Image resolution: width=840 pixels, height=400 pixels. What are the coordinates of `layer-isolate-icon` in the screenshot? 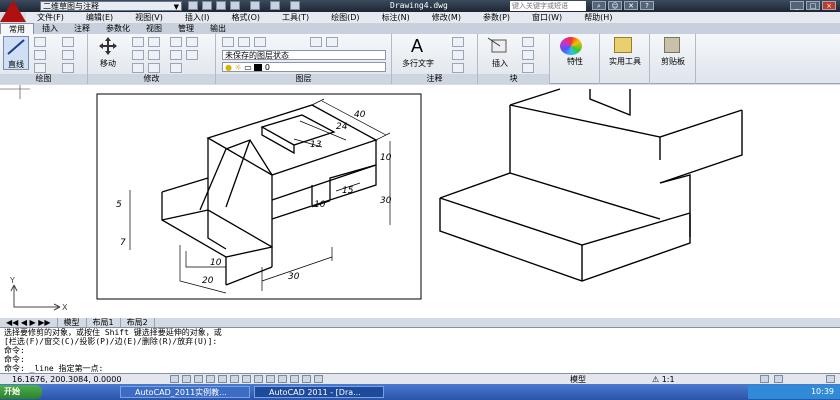 It's located at (332, 42).